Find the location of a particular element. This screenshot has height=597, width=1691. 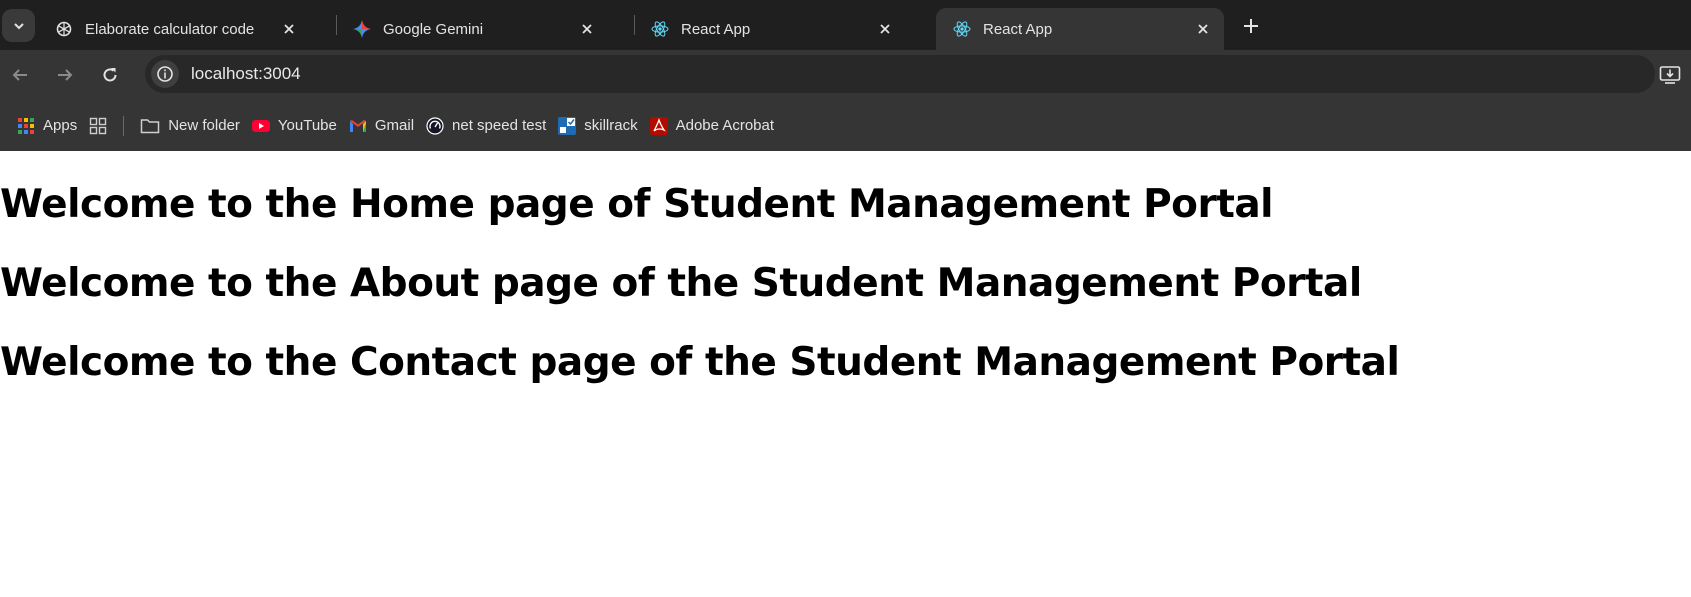

new-tab-button is located at coordinates (1251, 26).